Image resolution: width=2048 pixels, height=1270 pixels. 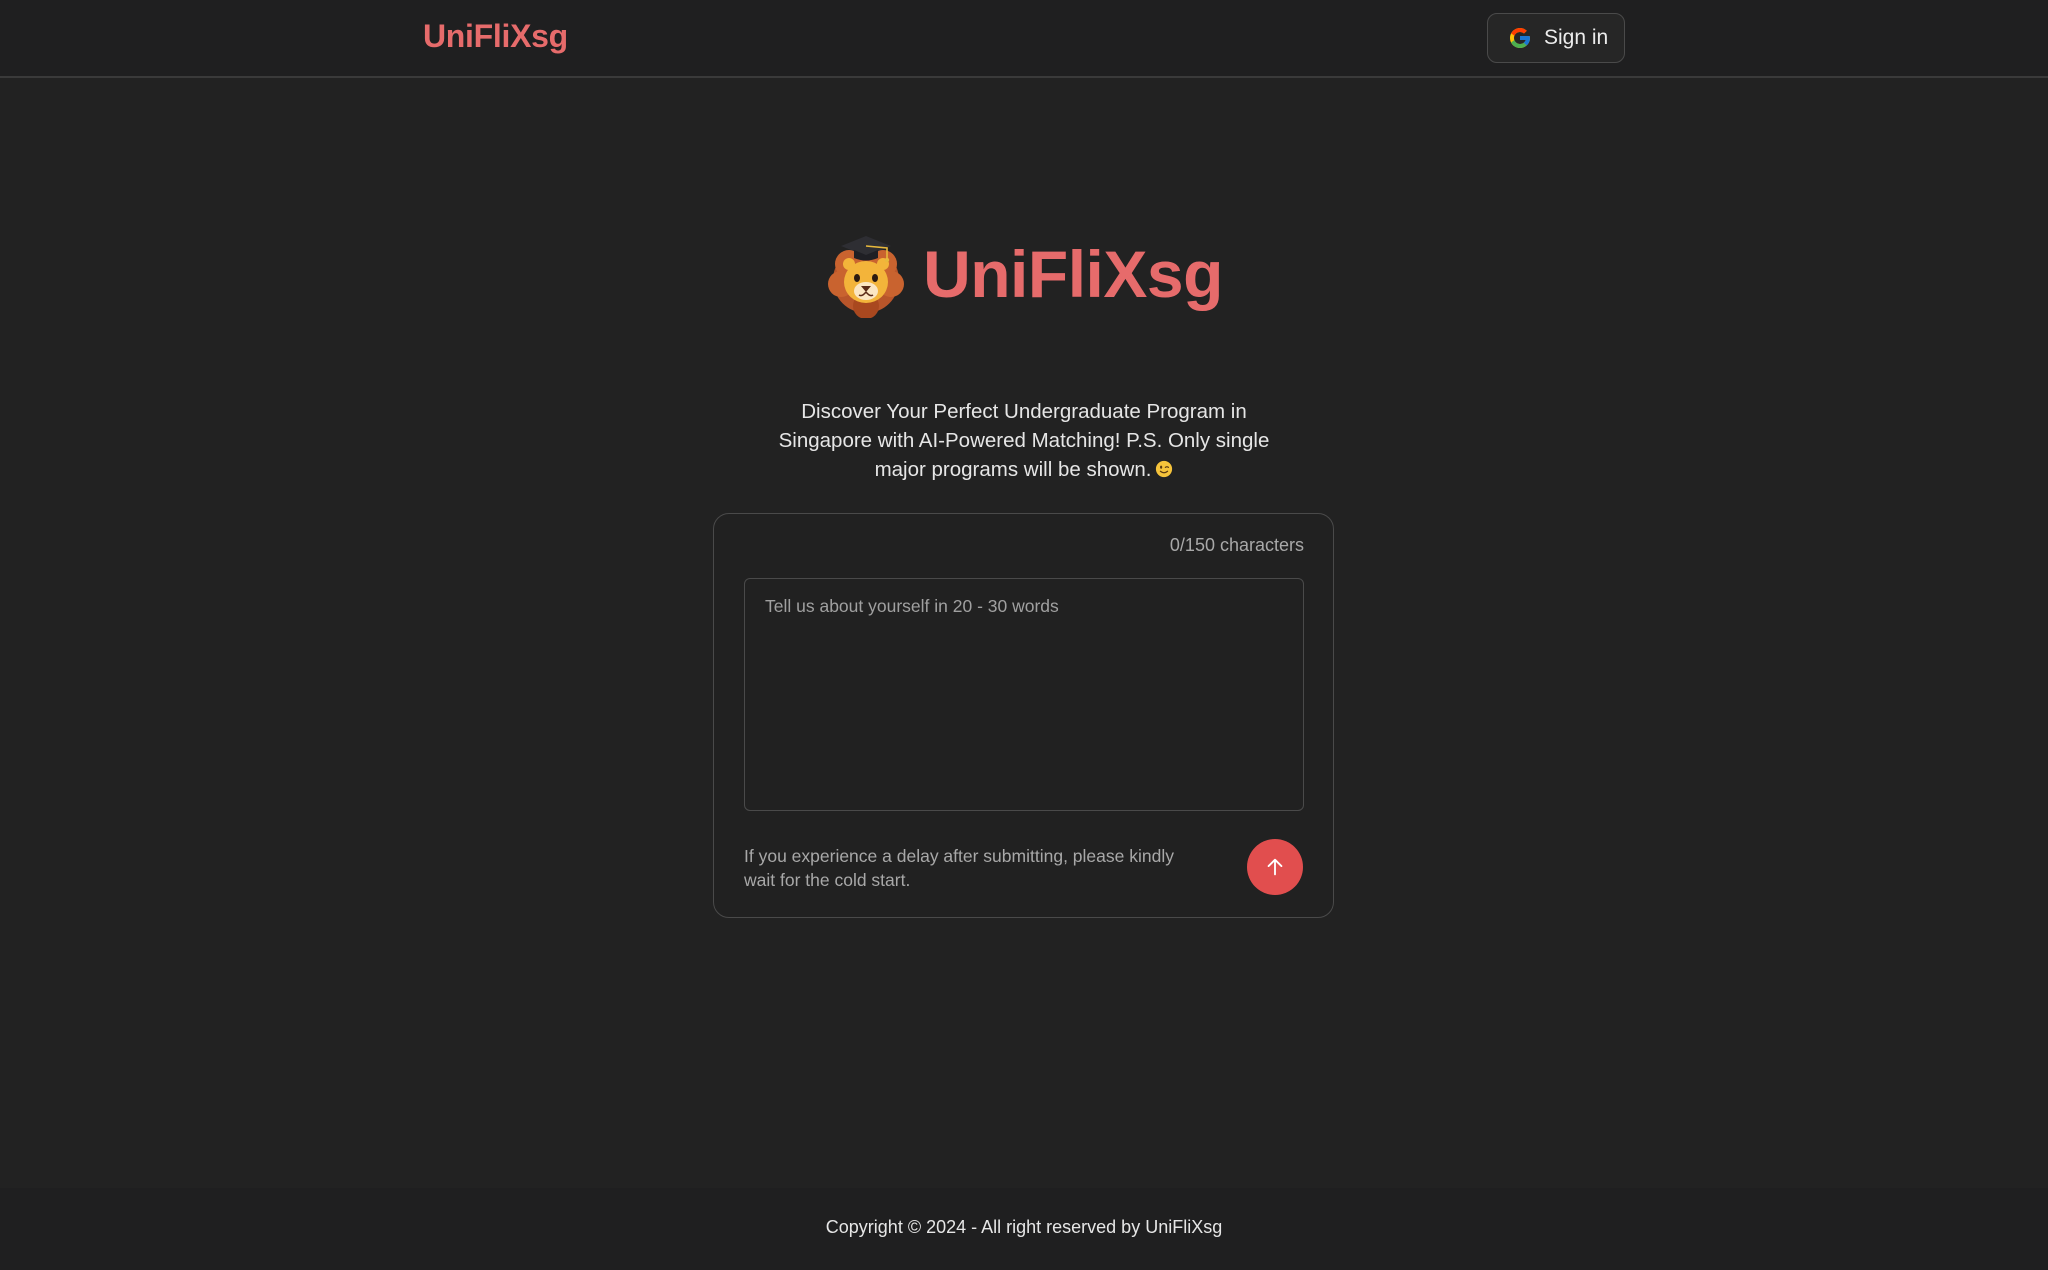 What do you see at coordinates (1073, 274) in the screenshot?
I see `hero-title: UniFliXsg` at bounding box center [1073, 274].